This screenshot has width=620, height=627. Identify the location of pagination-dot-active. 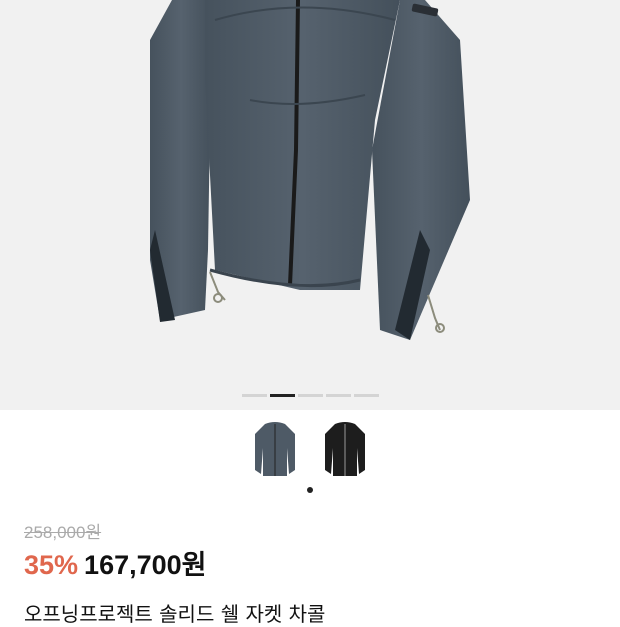
(282, 395).